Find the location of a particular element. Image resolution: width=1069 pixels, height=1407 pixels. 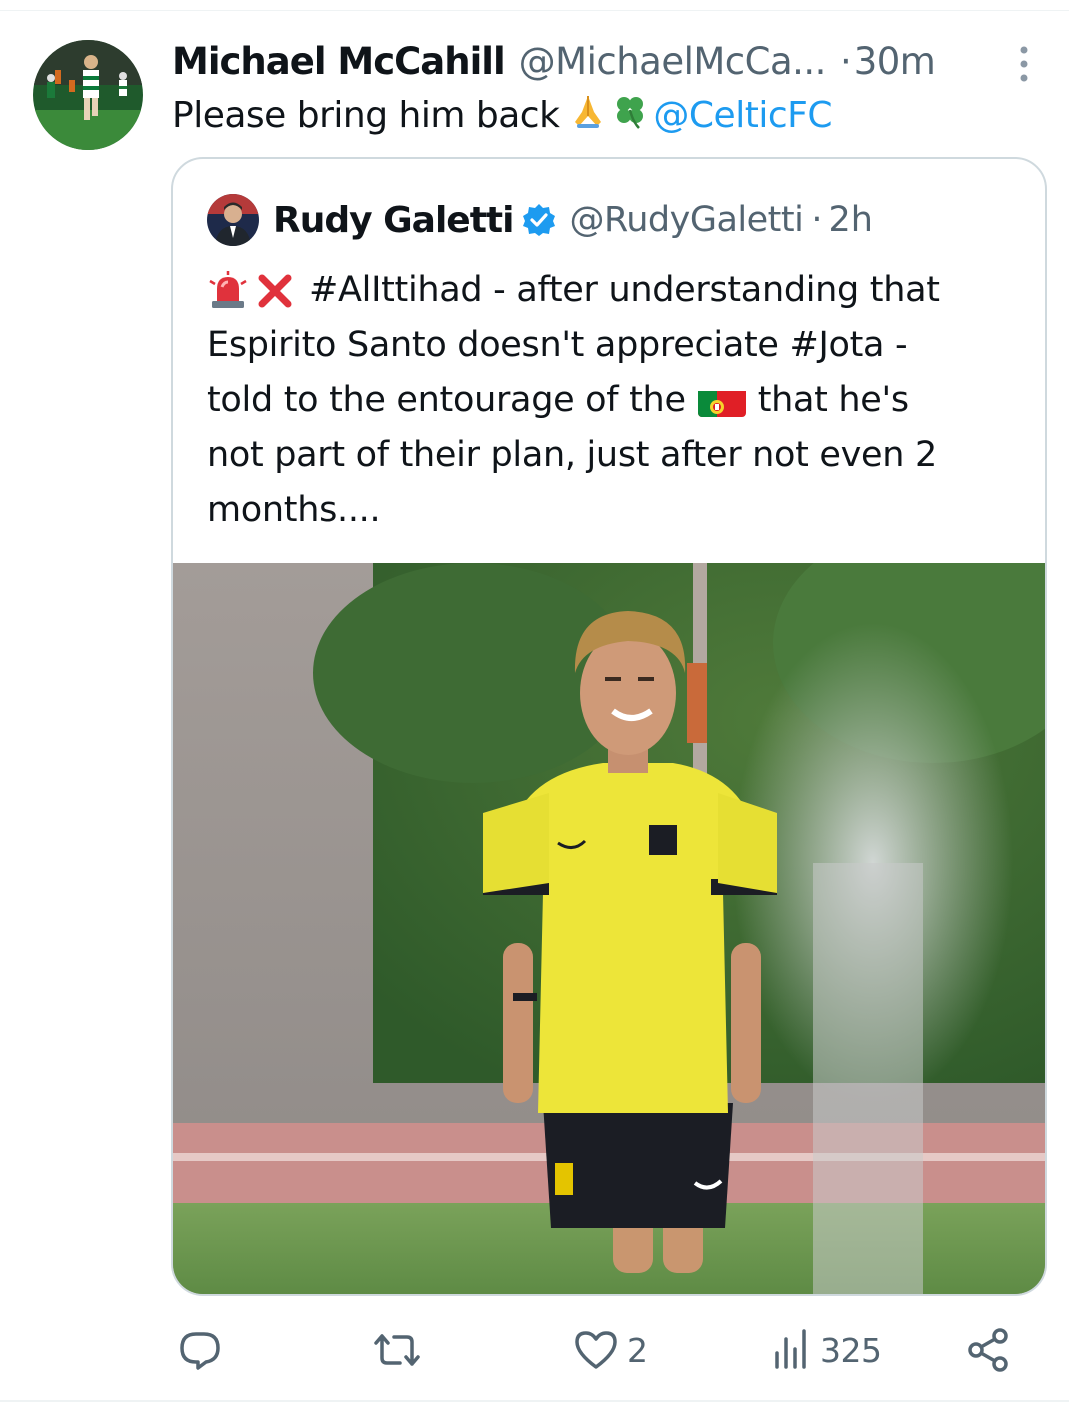

like-button: 2 is located at coordinates (610, 1350).